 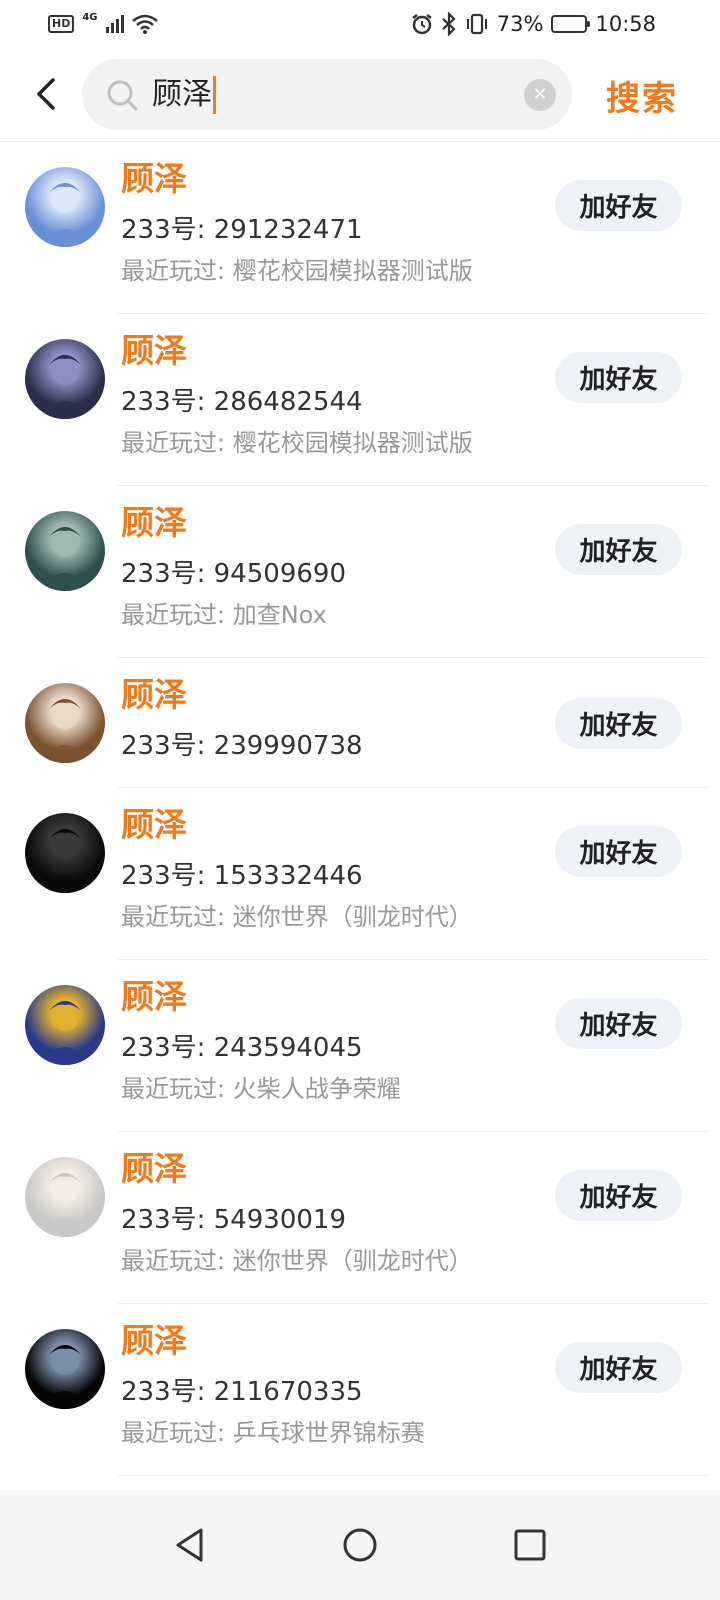 I want to click on vibrate-icon, so click(x=476, y=24).